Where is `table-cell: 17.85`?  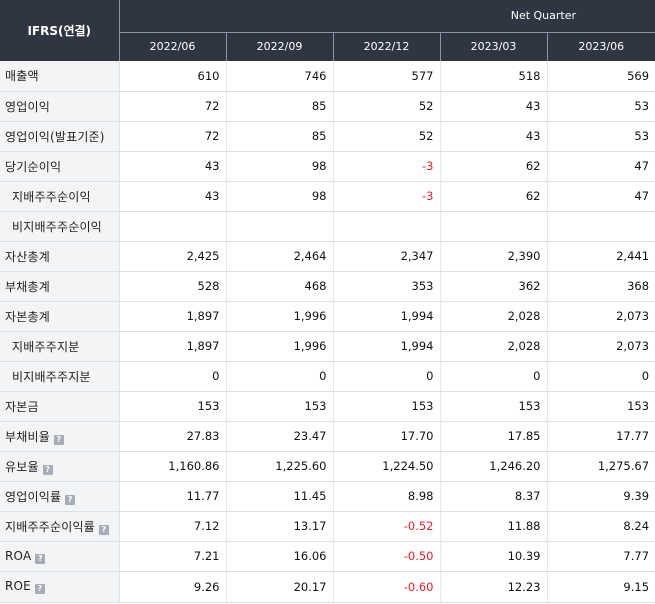
table-cell: 17.85 is located at coordinates (493, 436).